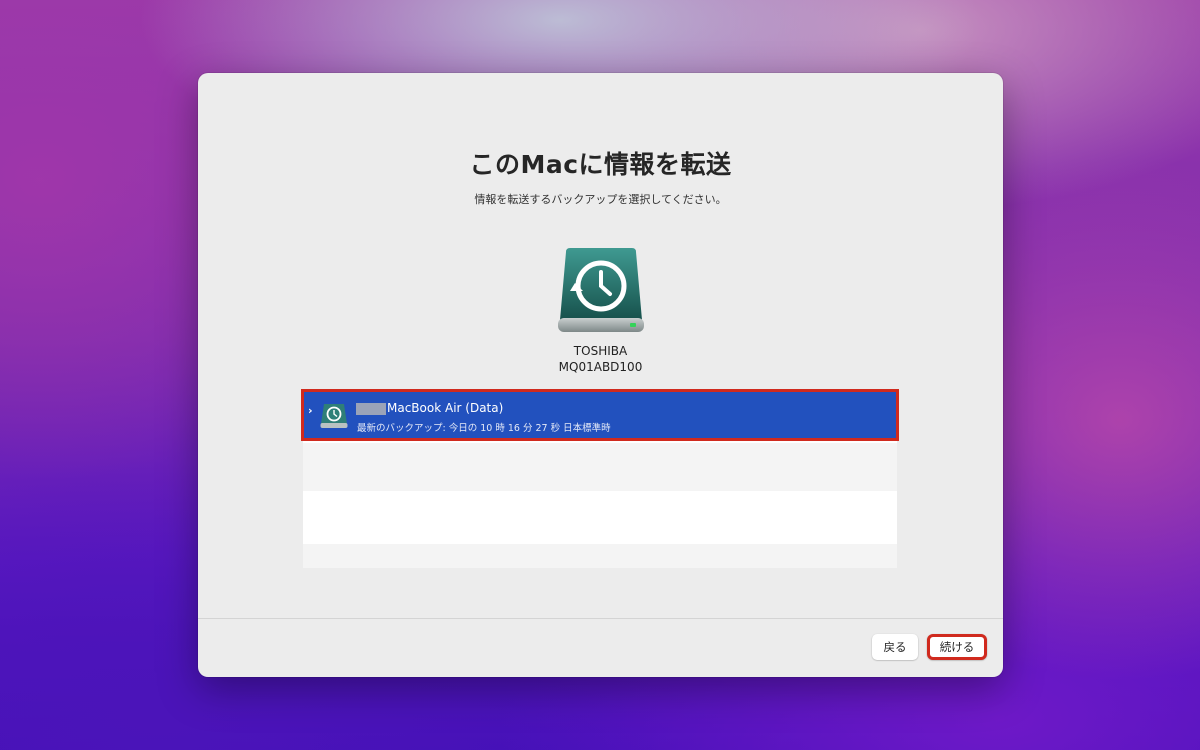 This screenshot has width=1200, height=750. Describe the element at coordinates (600, 367) in the screenshot. I see `drive-name-line2: MQ01ABD100` at that location.